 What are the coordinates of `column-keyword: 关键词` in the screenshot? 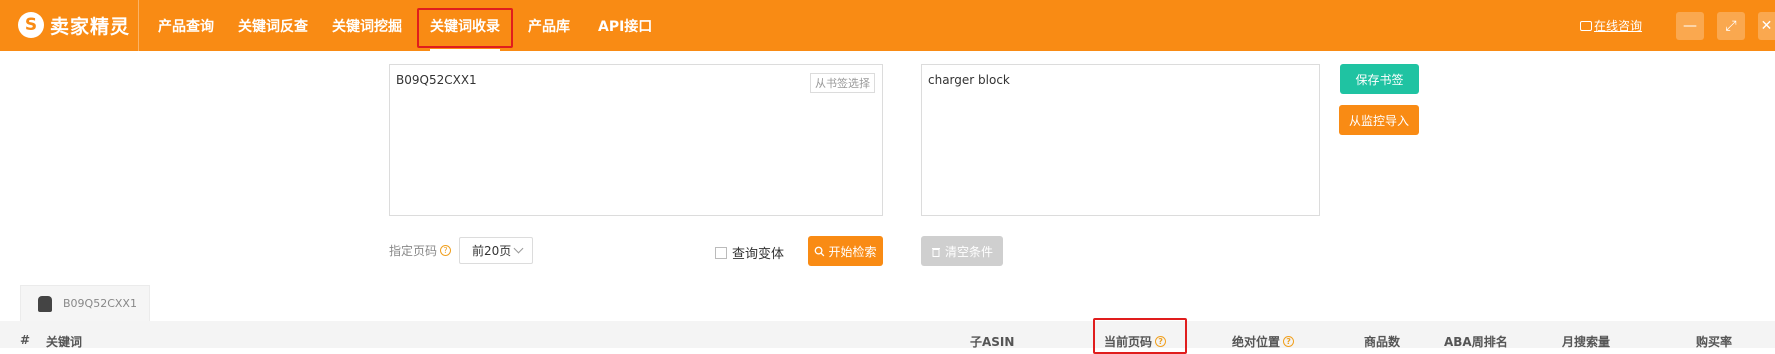 It's located at (64, 342).